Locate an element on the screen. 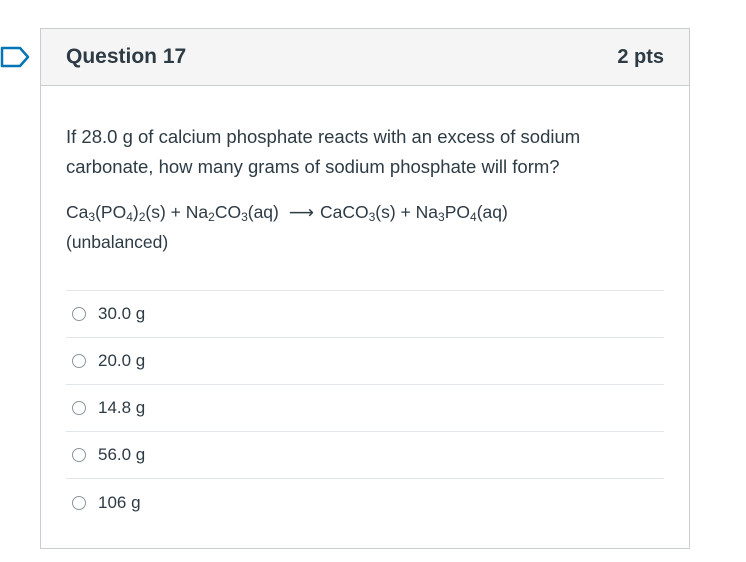 The width and height of the screenshot is (746, 562). question-header: Question 17 2 pts is located at coordinates (365, 57).